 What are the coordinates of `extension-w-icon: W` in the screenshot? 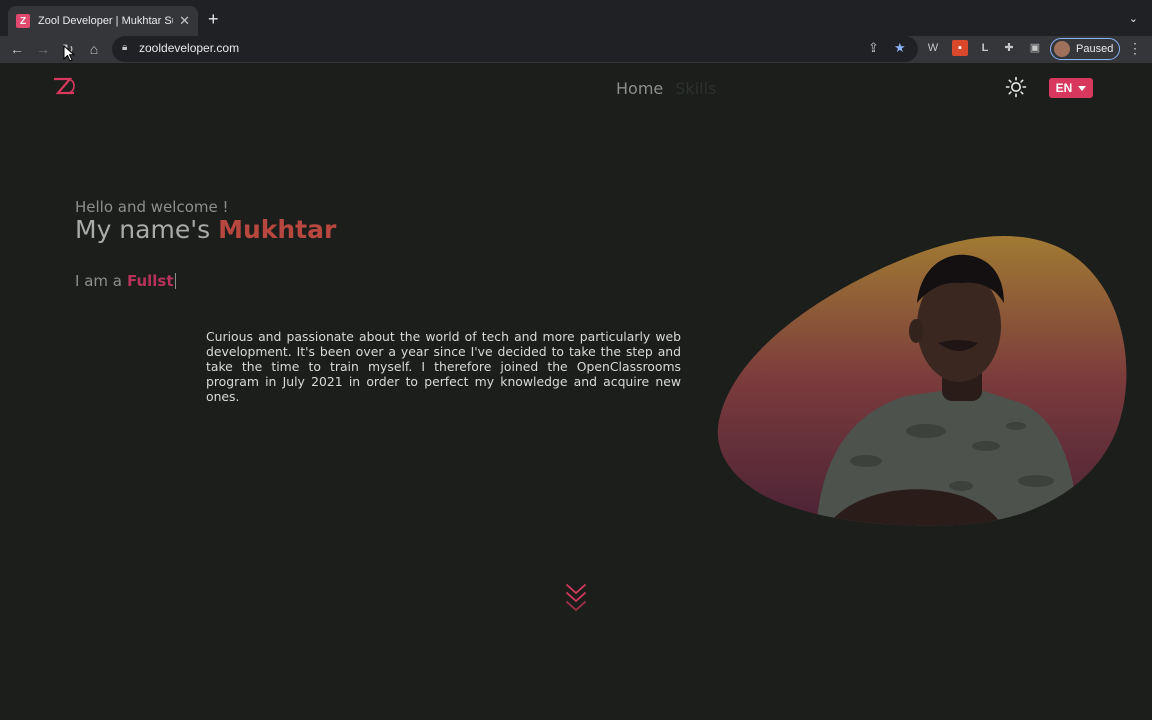 It's located at (933, 48).